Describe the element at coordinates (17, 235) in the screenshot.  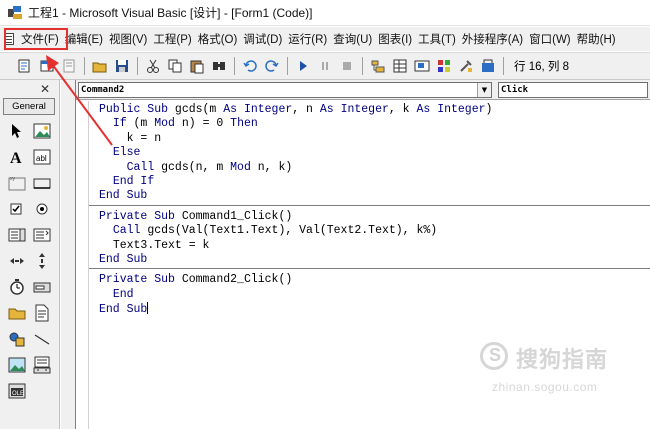
I see `combobox-tool-icon` at that location.